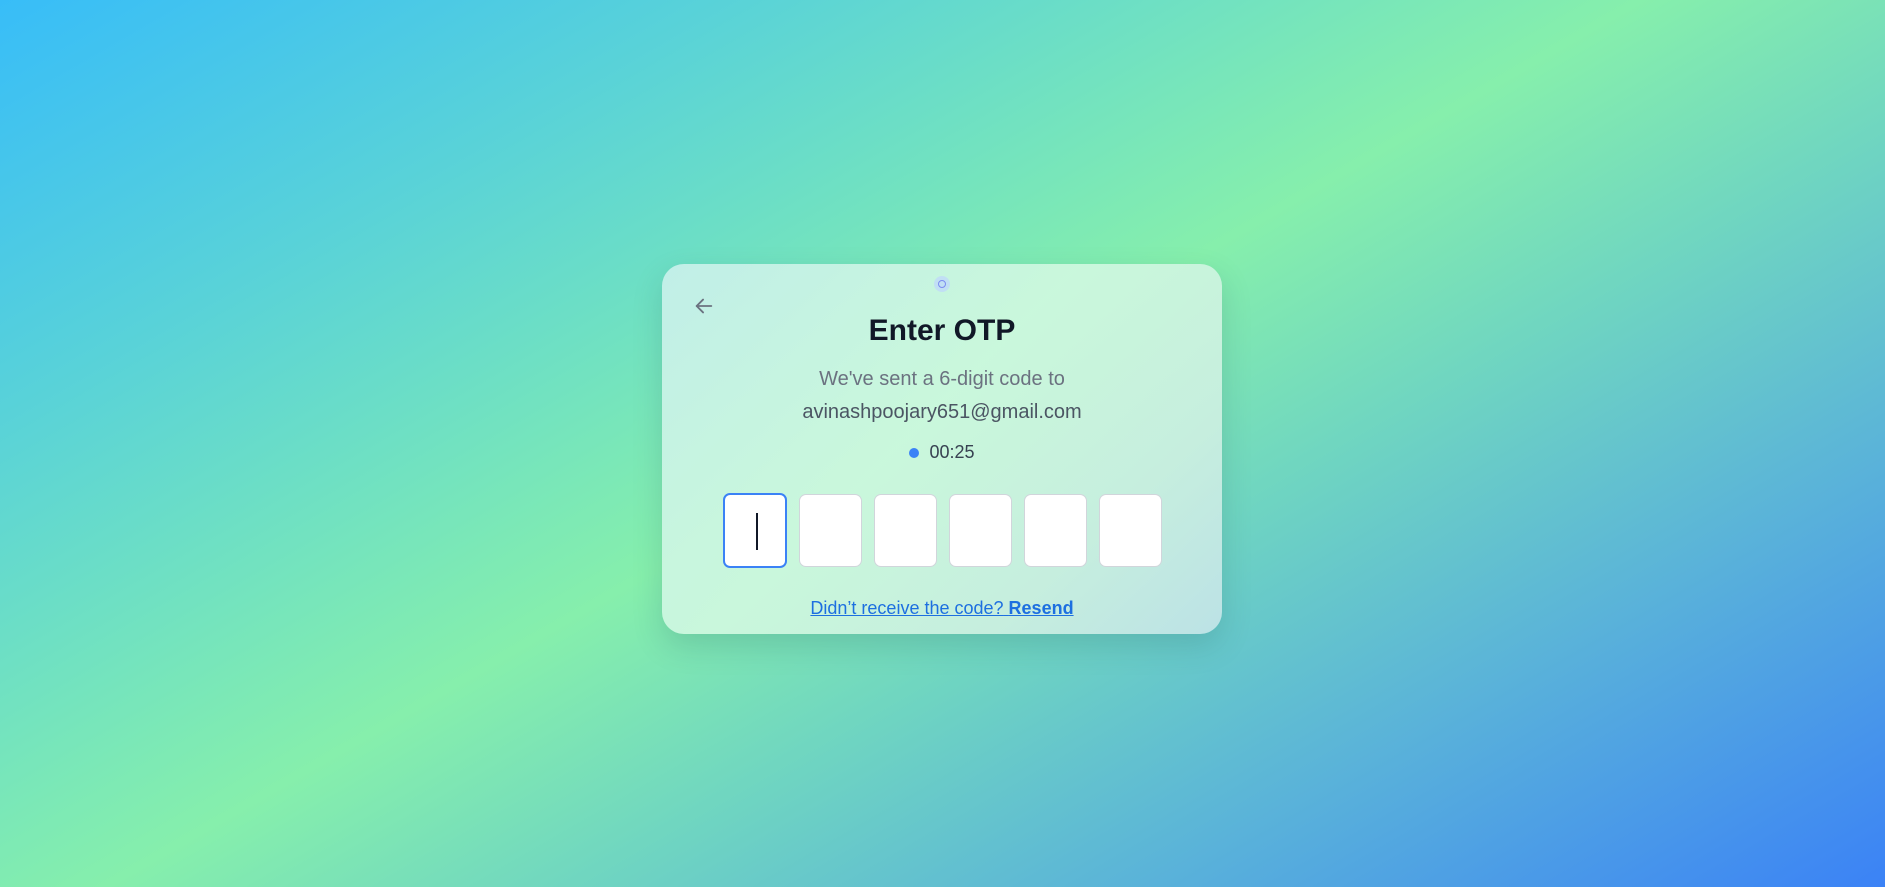 This screenshot has height=887, width=1885. Describe the element at coordinates (914, 452) in the screenshot. I see `timer-dot-icon` at that location.